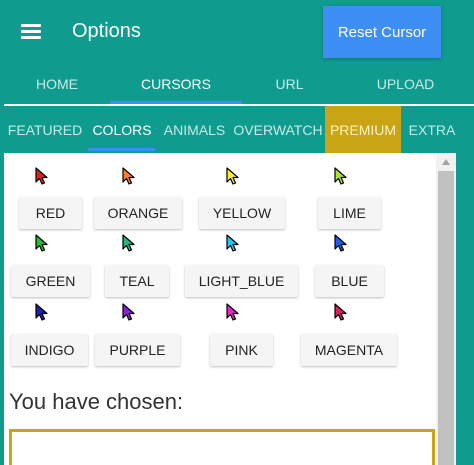 Image resolution: width=474 pixels, height=465 pixels. What do you see at coordinates (432, 129) in the screenshot?
I see `tab-extra: EXTRA` at bounding box center [432, 129].